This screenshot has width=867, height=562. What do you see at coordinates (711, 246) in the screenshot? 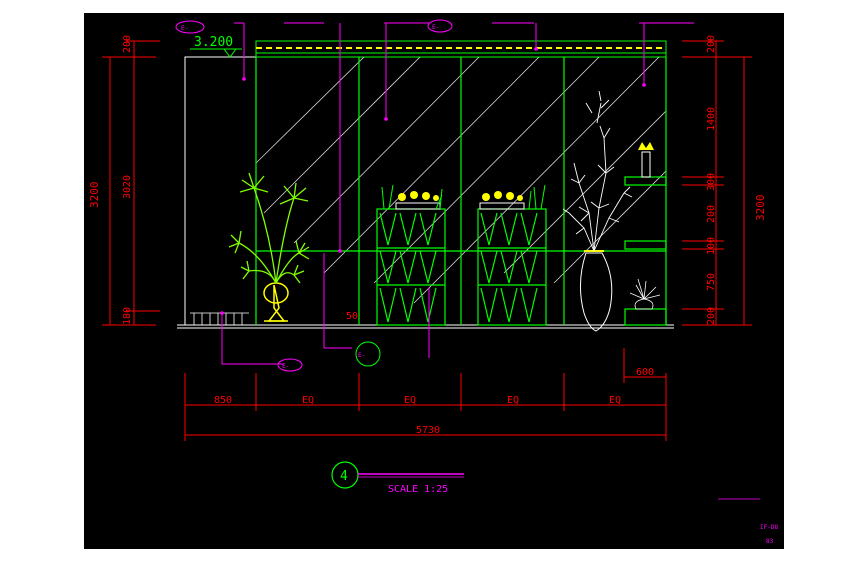
I see `dim-right-seg-5: 100` at bounding box center [711, 246].